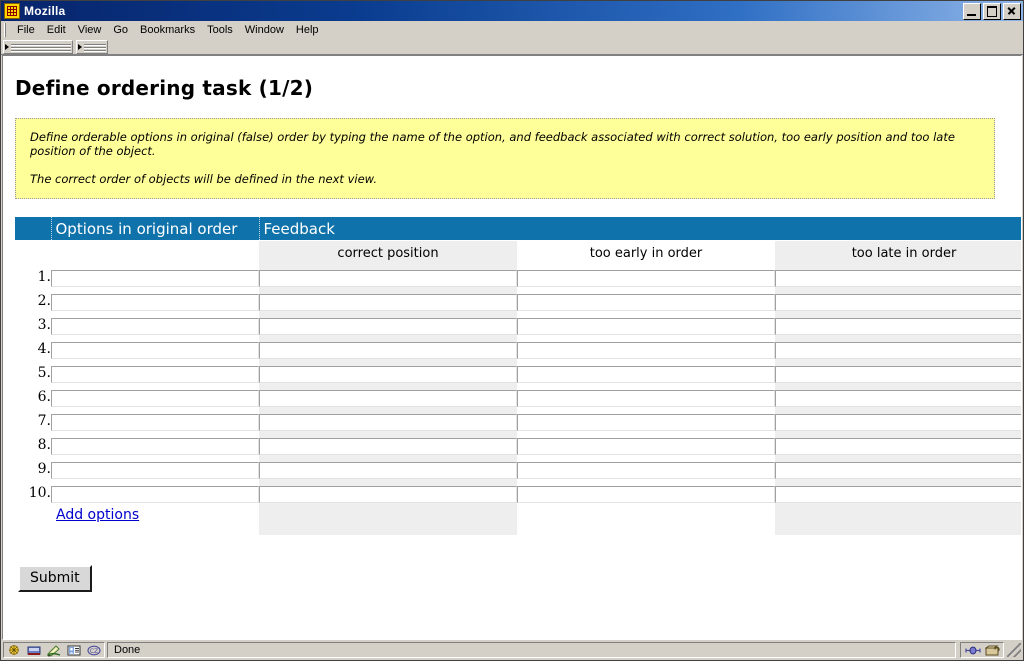  I want to click on table-row: 9., so click(518, 469).